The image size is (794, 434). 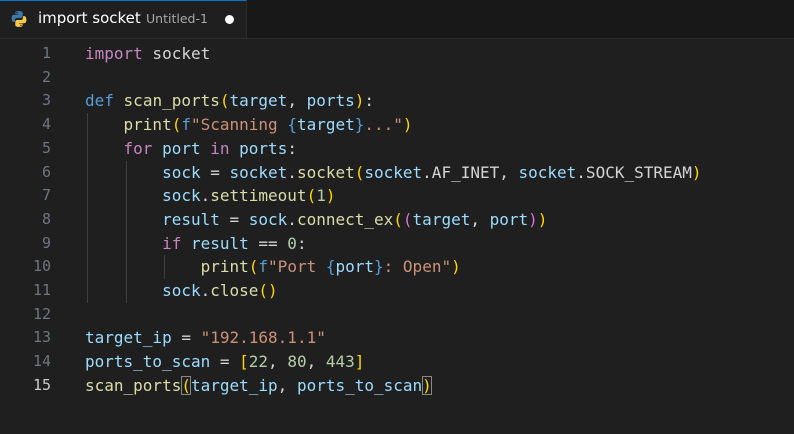 I want to click on code-line: 3 def scan_ports(target, ports):, so click(x=397, y=101).